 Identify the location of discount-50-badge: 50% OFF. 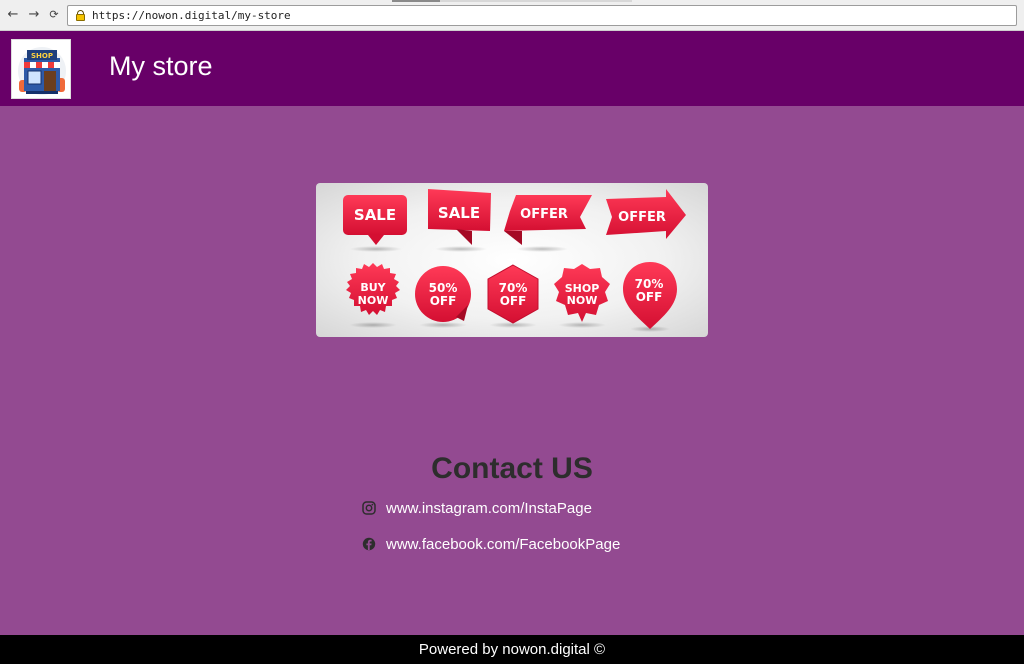
(443, 294).